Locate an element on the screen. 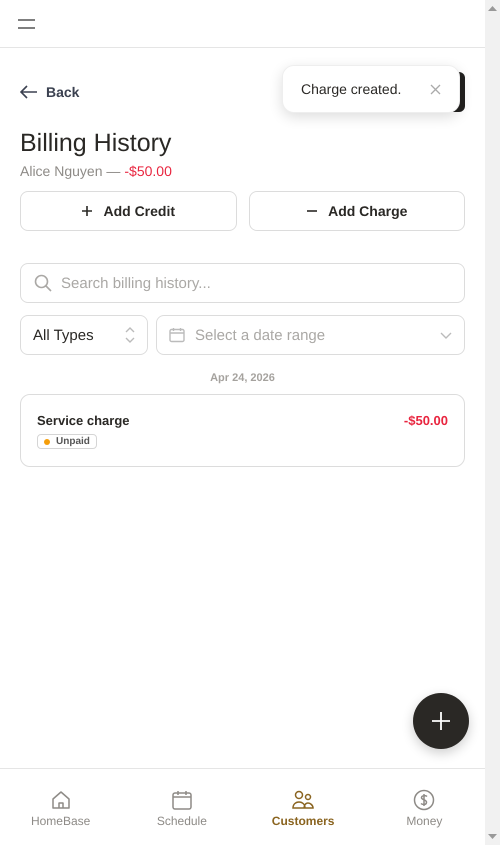 This screenshot has width=500, height=845. customer-name: Alice Nguyen — is located at coordinates (70, 171).